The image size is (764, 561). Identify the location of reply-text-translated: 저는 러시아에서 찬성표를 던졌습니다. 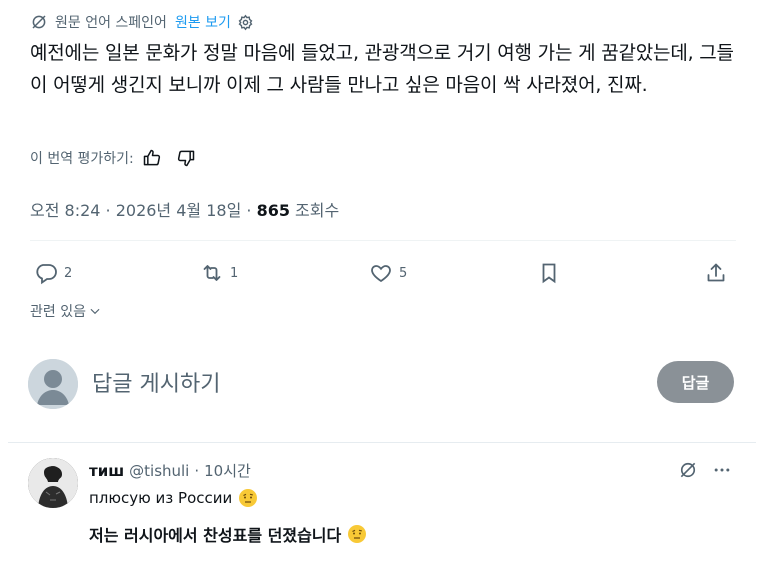
(228, 534).